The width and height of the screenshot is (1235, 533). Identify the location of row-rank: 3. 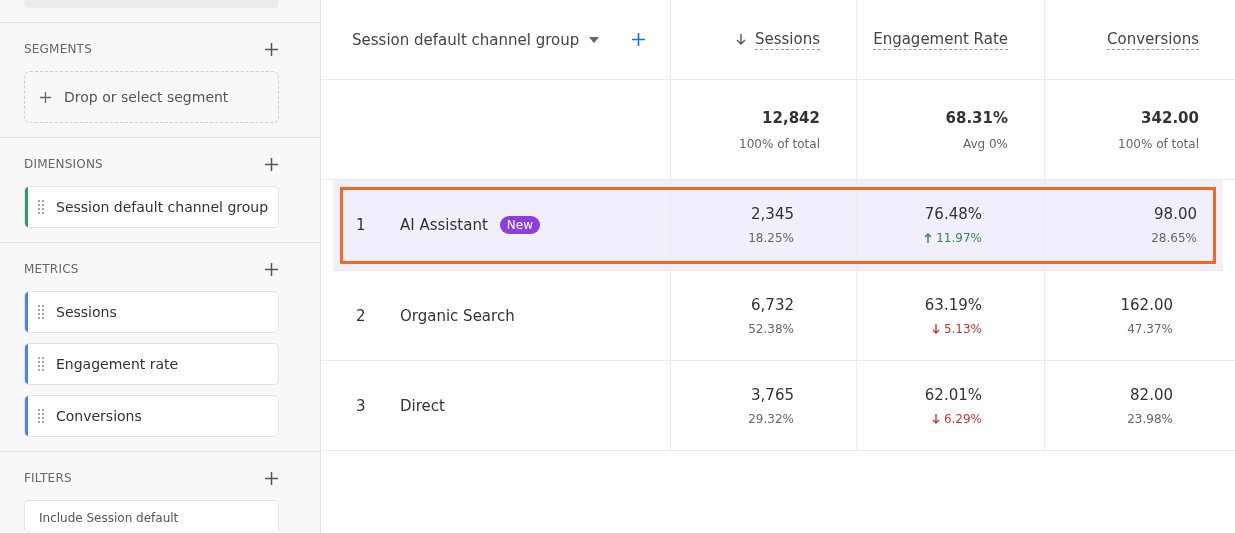
(361, 405).